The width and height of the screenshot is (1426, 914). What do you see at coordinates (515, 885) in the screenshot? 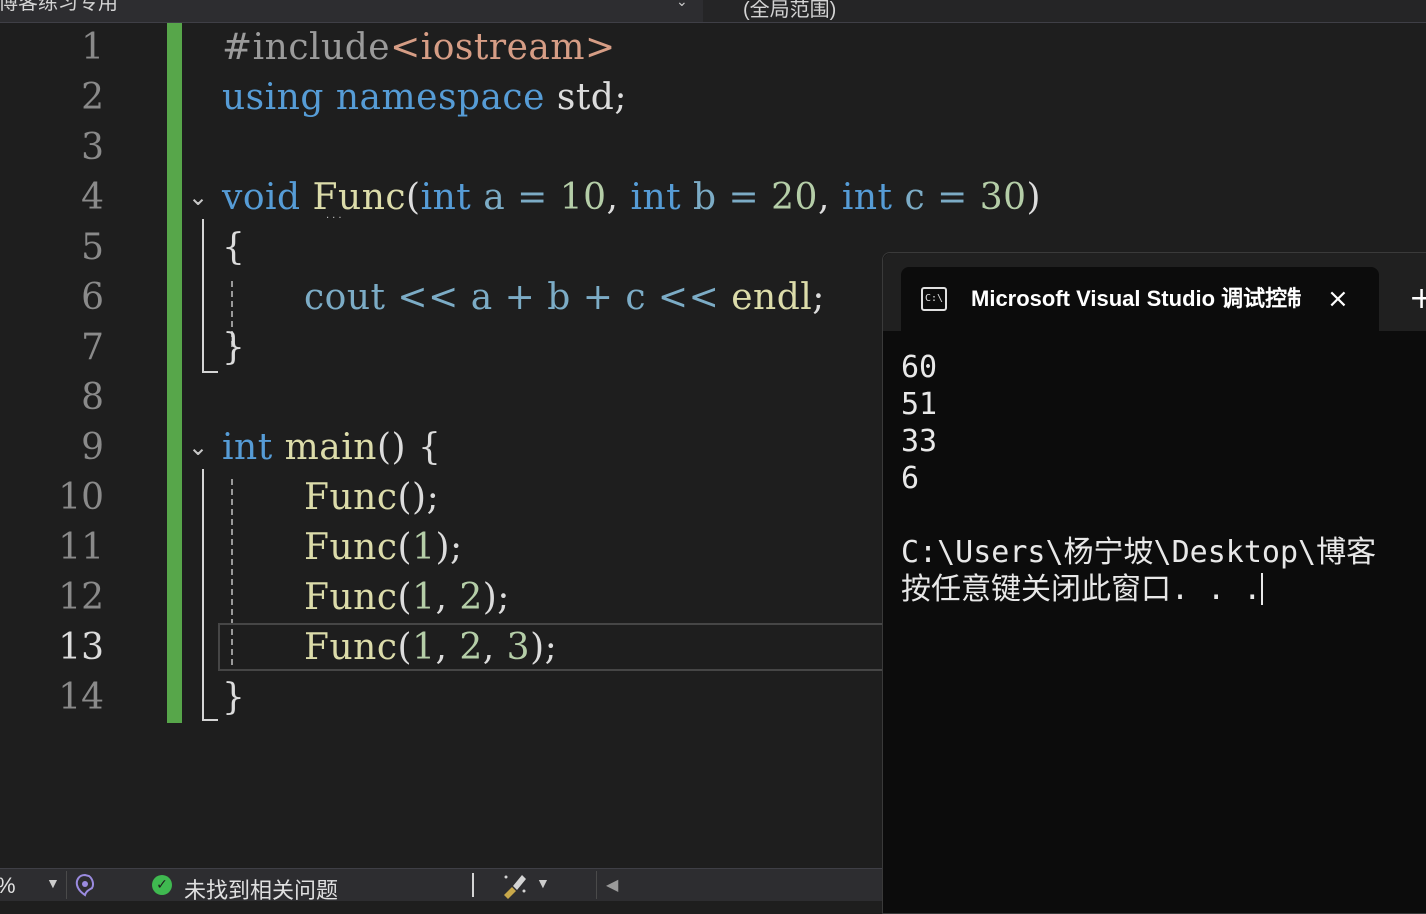
I see `code-cleanup-brush-icon` at bounding box center [515, 885].